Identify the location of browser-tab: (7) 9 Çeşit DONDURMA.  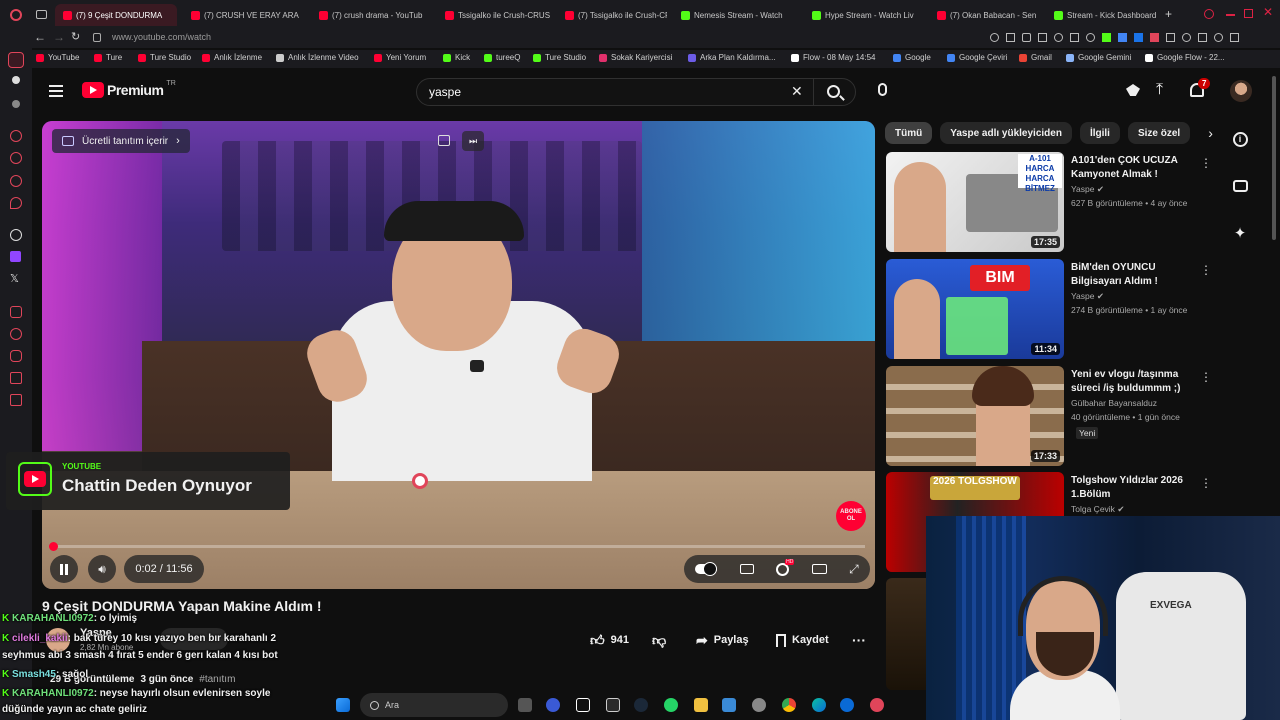
(116, 15).